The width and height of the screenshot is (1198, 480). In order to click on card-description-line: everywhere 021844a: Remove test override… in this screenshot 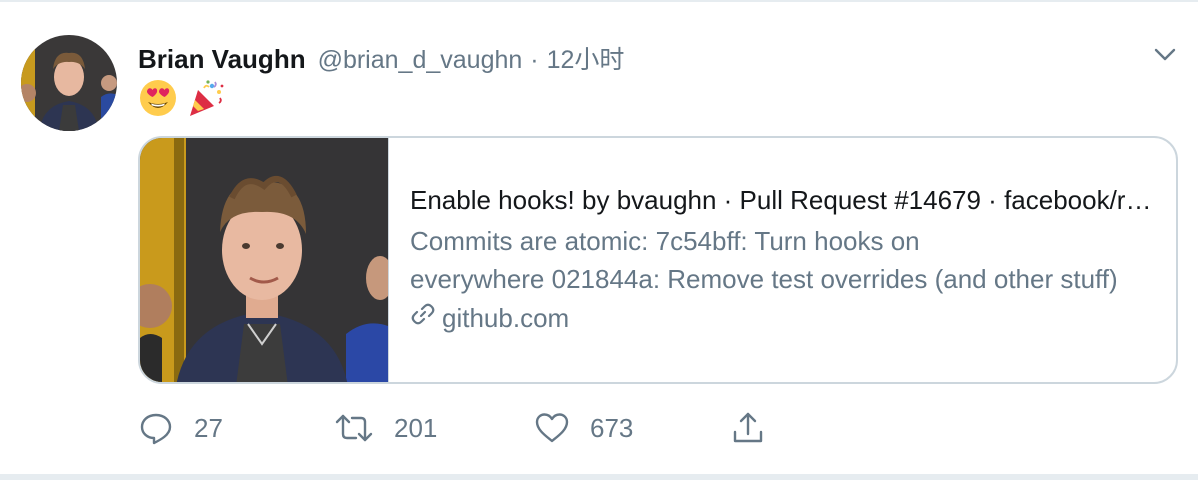, I will do `click(764, 279)`.